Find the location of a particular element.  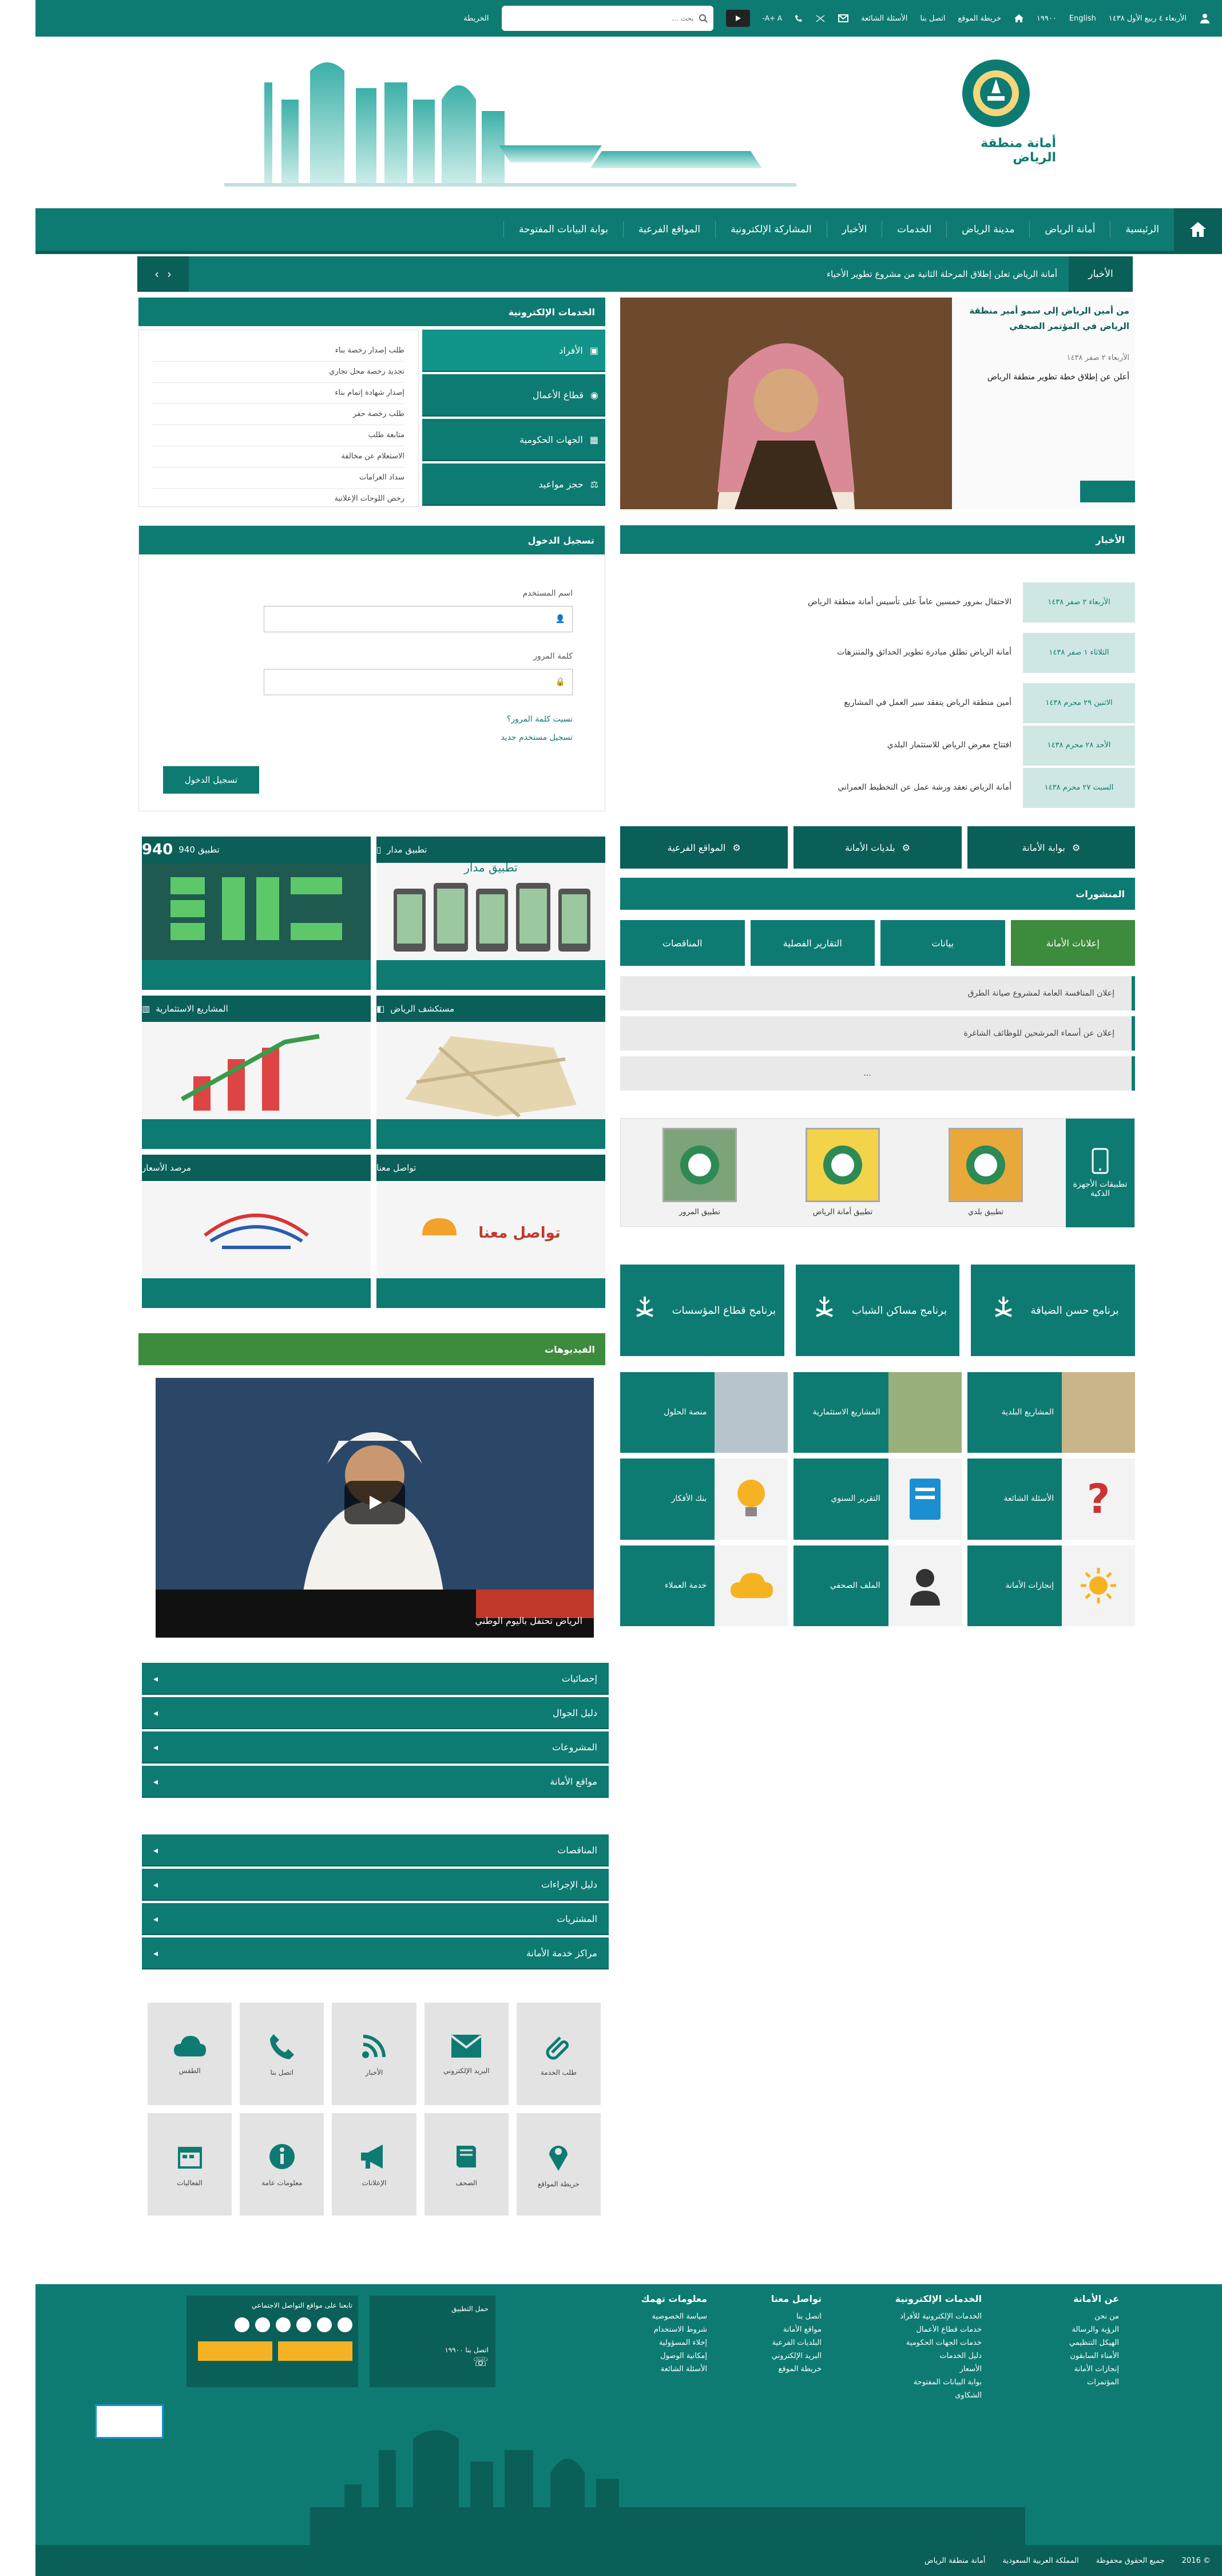

video-player: الرياض تحتفل باليوم الوطني is located at coordinates (375, 1508).